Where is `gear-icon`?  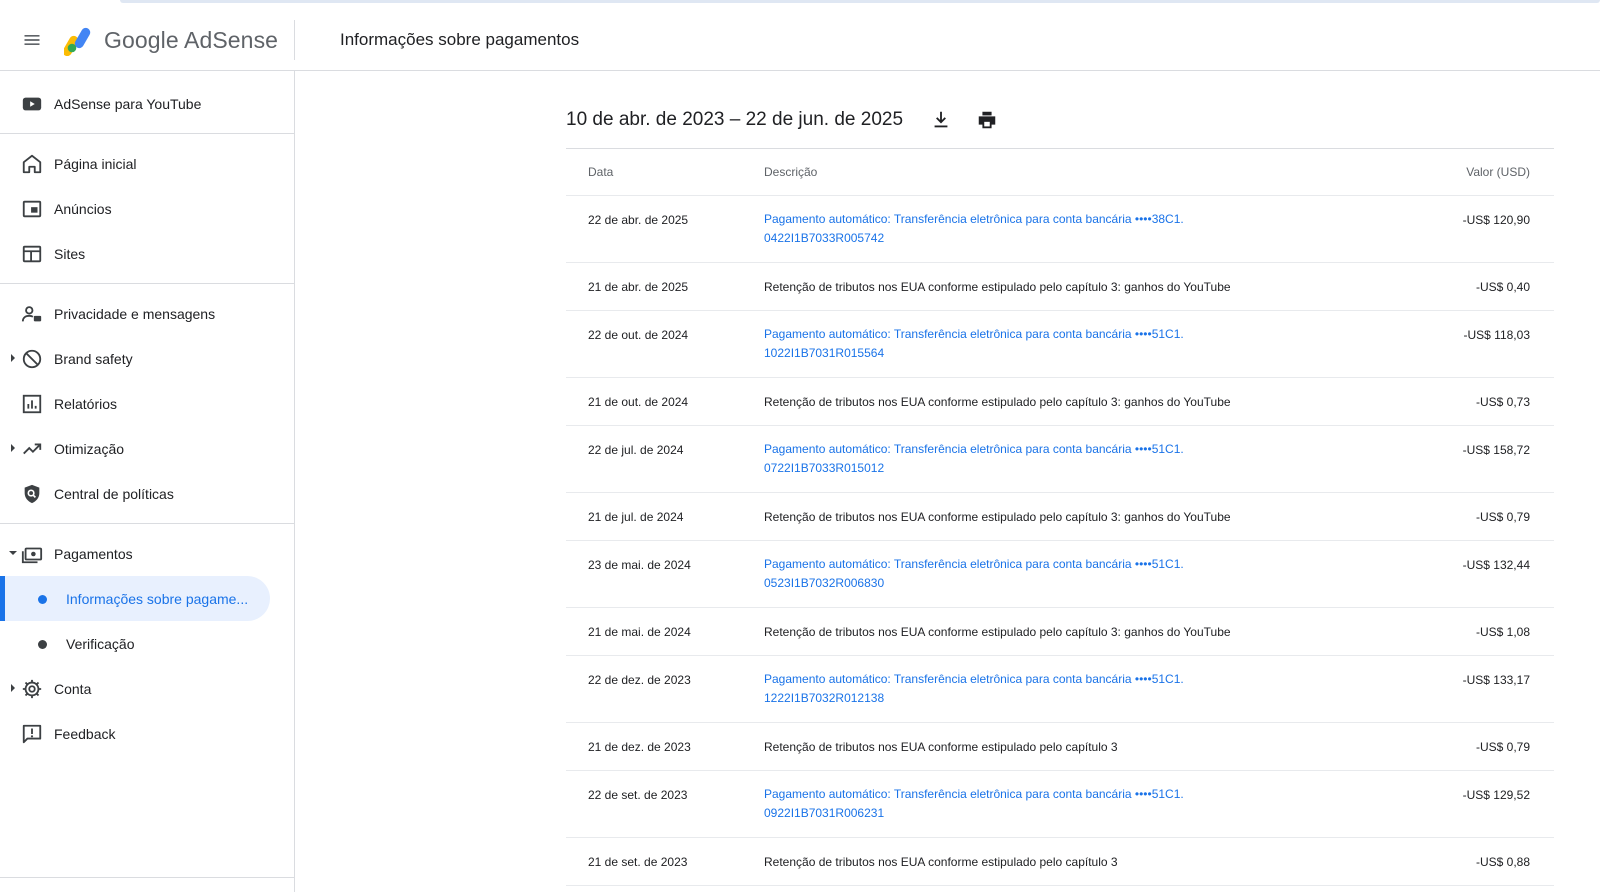 gear-icon is located at coordinates (32, 689).